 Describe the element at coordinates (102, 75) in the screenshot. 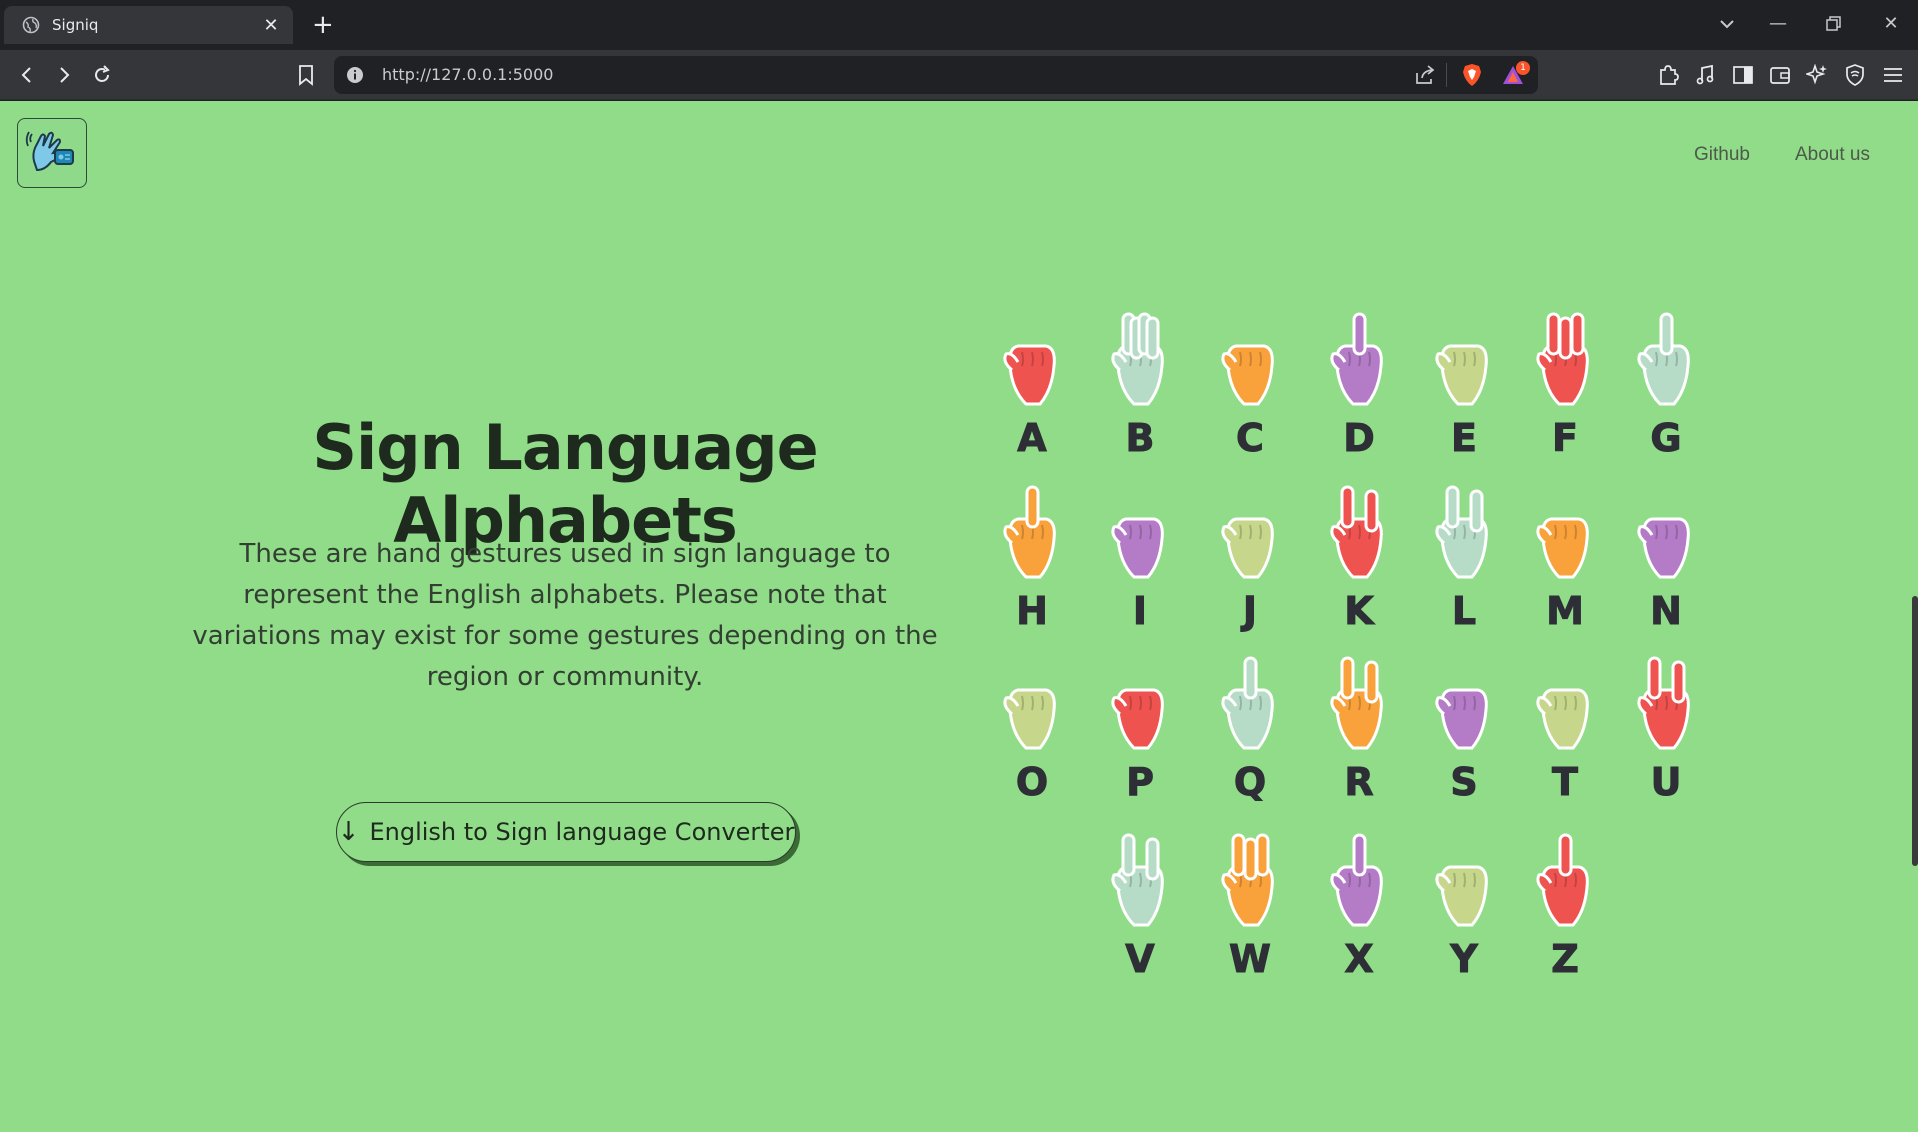

I see `reload-icon` at that location.